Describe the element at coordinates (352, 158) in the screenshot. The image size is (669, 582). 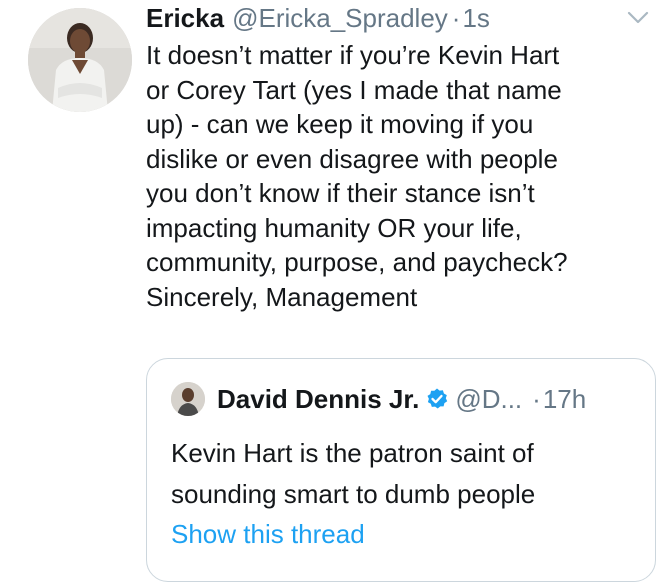
I see `tweet-text-line: dislike or even disagree with people` at that location.